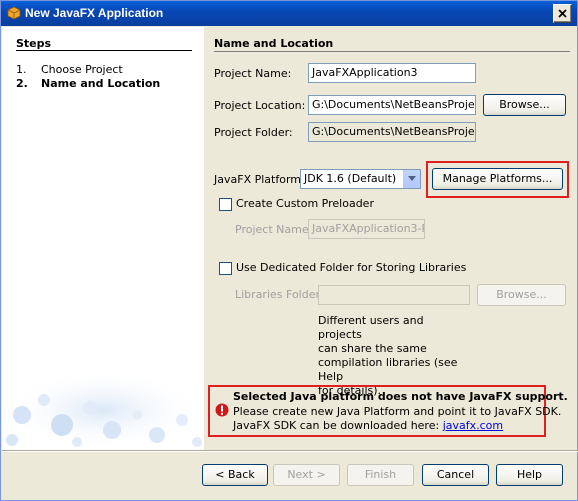  Describe the element at coordinates (336, 425) in the screenshot. I see `error-download-text: JavaFX SDK can be downloaded here:` at that location.